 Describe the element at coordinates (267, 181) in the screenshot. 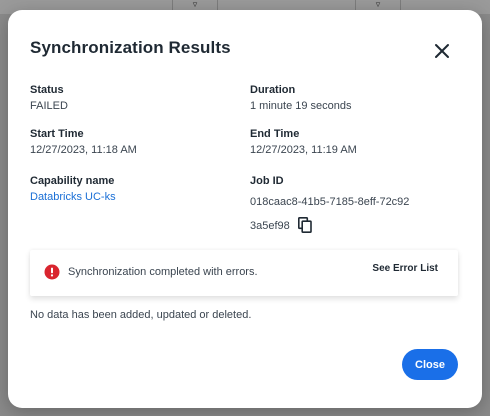

I see `job-id-label: Job ID` at that location.